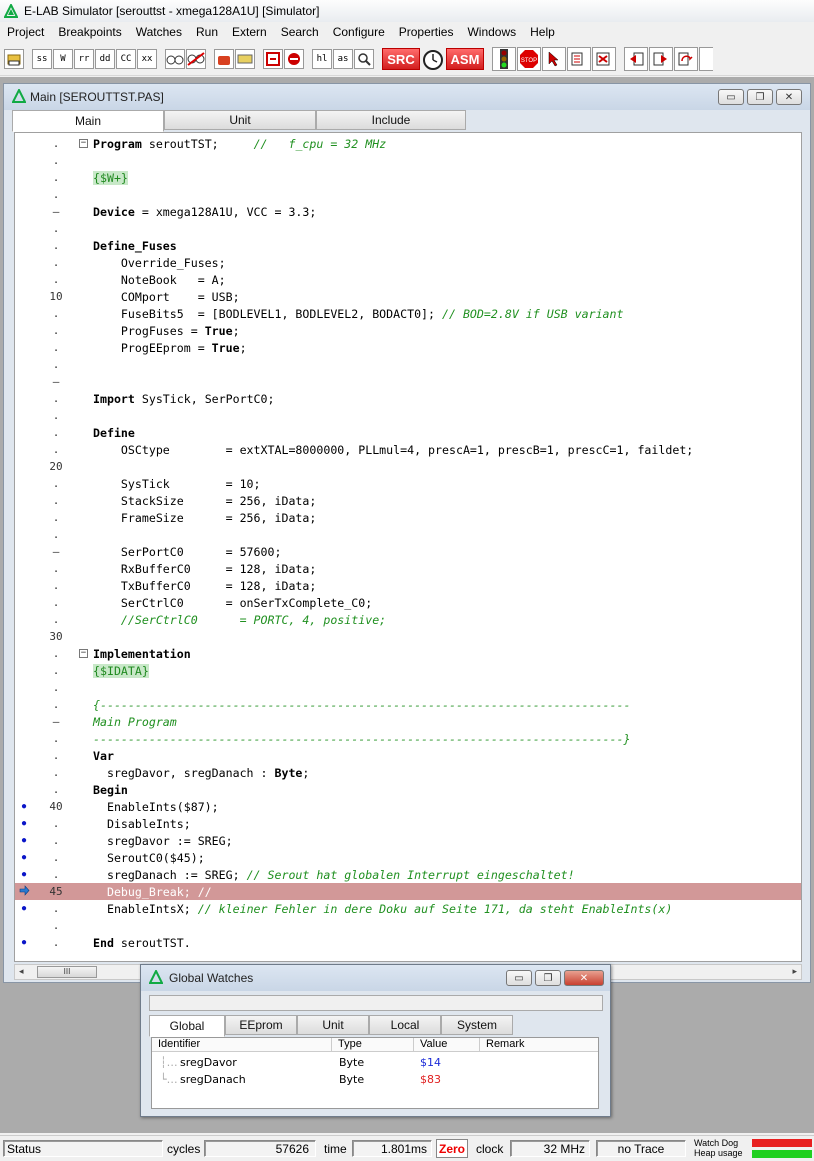  Describe the element at coordinates (604, 59) in the screenshot. I see `step-over-icon` at that location.